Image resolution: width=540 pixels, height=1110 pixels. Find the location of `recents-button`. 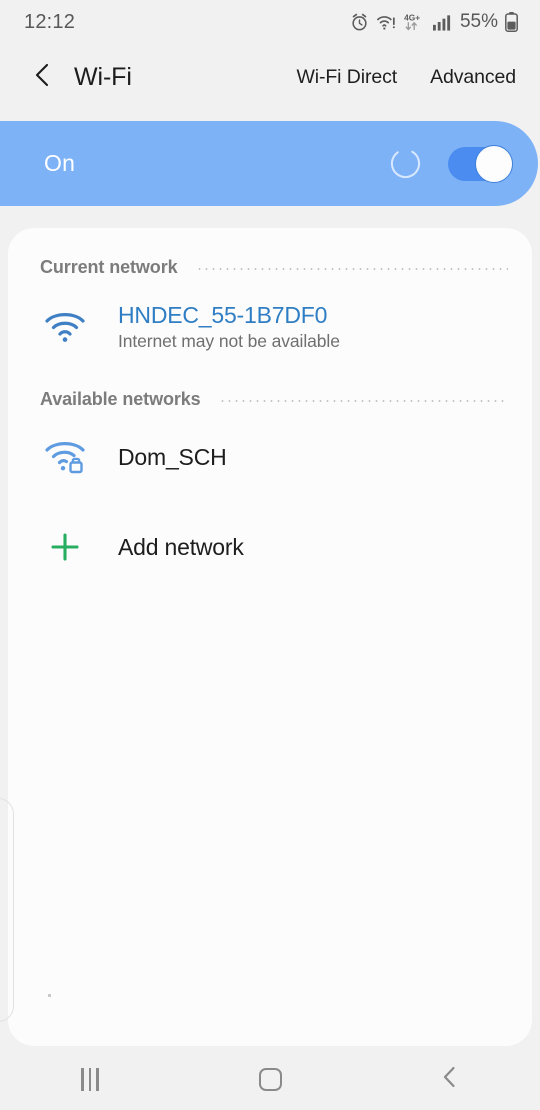

recents-button is located at coordinates (90, 1079).